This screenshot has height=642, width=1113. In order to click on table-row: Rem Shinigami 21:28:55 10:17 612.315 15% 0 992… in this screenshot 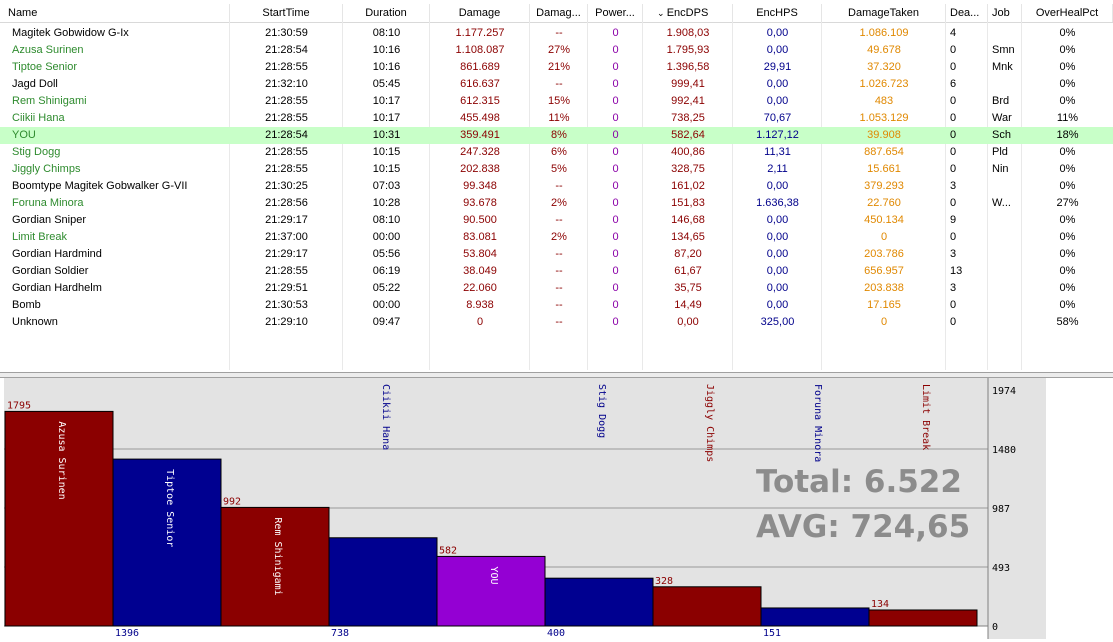, I will do `click(556, 101)`.